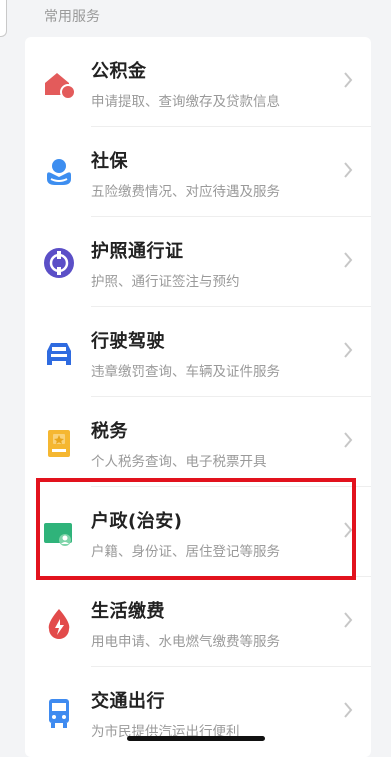  I want to click on water-drop-icon, so click(59, 623).